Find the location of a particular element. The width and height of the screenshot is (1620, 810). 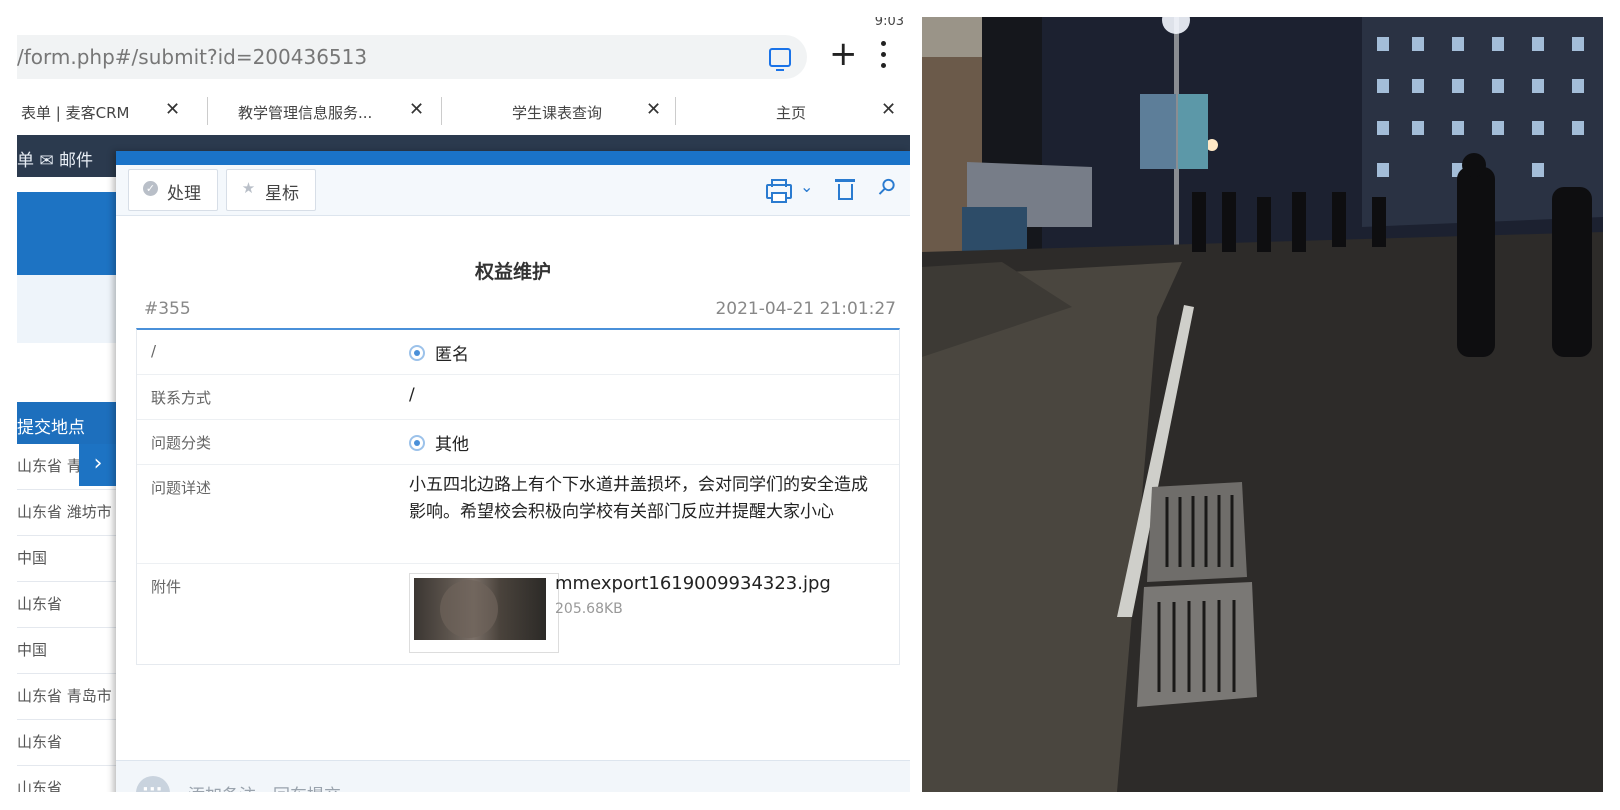

field-value-text: 匿名 is located at coordinates (452, 355).